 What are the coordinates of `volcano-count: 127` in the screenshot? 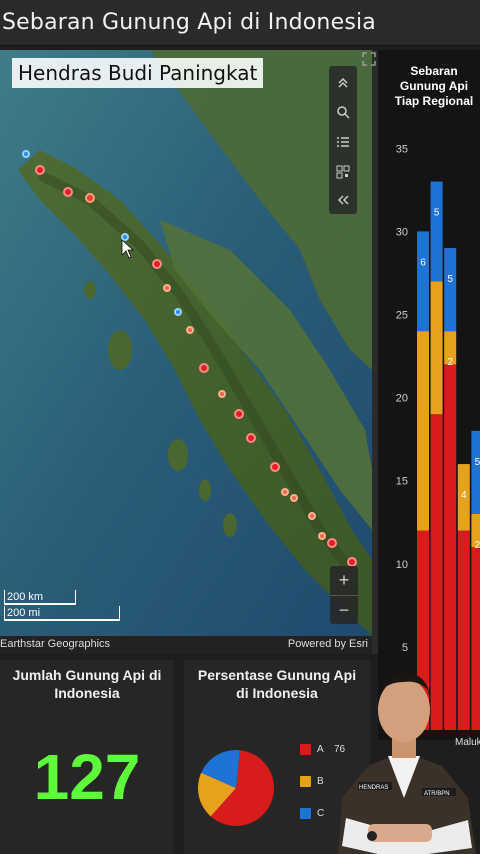 It's located at (87, 777).